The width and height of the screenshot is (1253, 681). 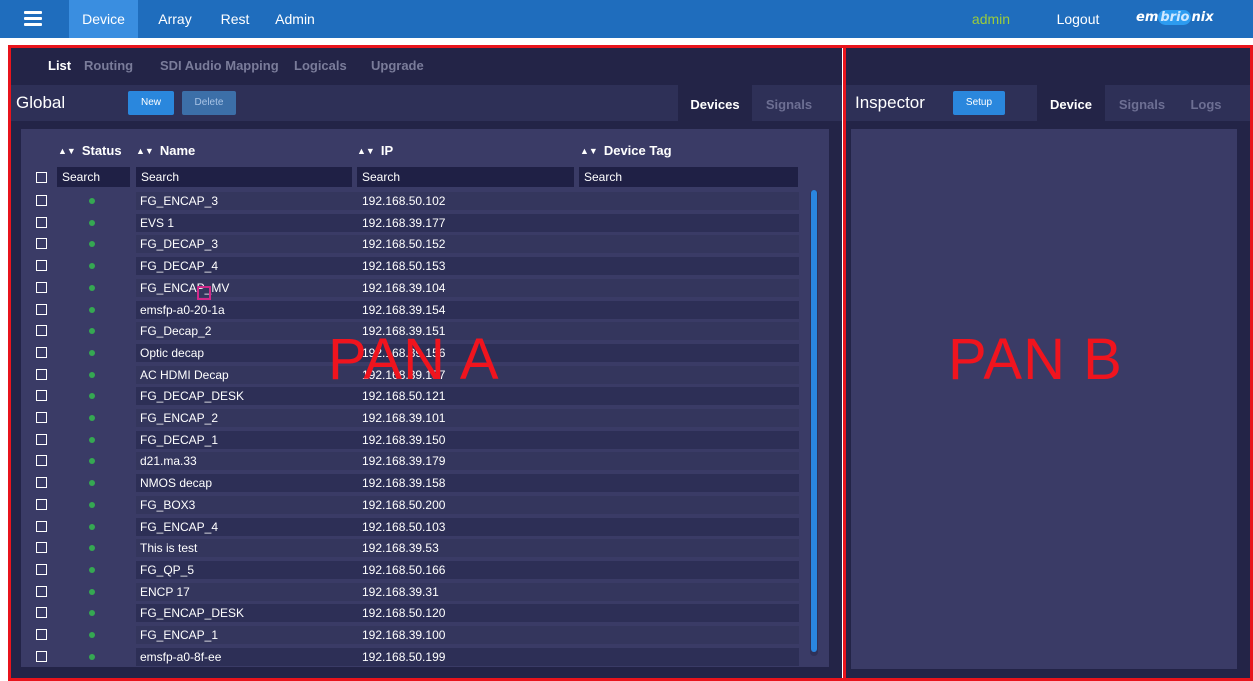 What do you see at coordinates (295, 19) in the screenshot?
I see `nav-admin: Admin` at bounding box center [295, 19].